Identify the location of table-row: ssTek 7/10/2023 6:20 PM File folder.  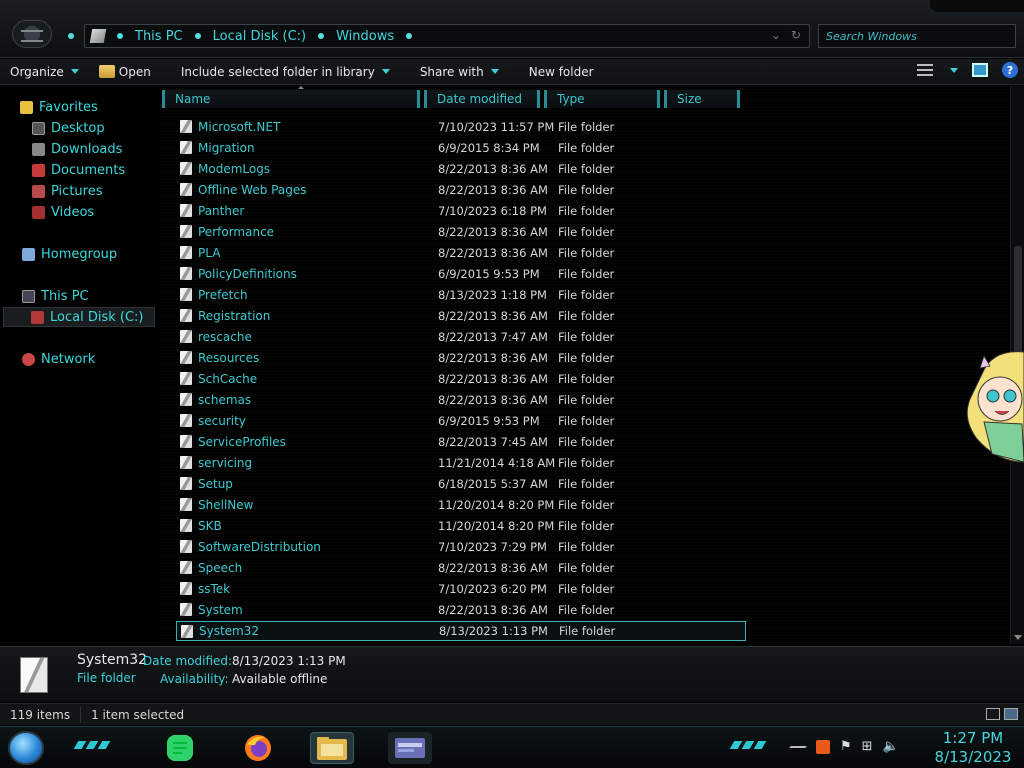
(461, 589).